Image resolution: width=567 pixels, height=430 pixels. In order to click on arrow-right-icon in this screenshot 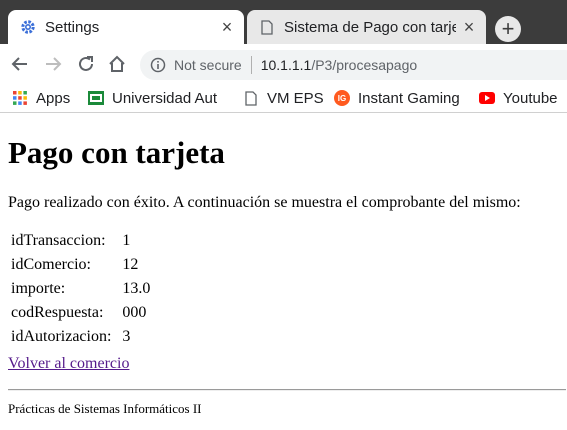, I will do `click(54, 64)`.